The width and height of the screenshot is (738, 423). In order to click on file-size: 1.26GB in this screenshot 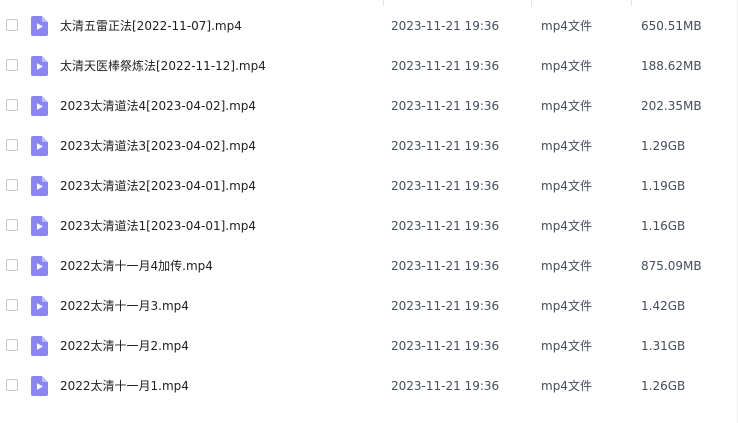, I will do `click(663, 386)`.